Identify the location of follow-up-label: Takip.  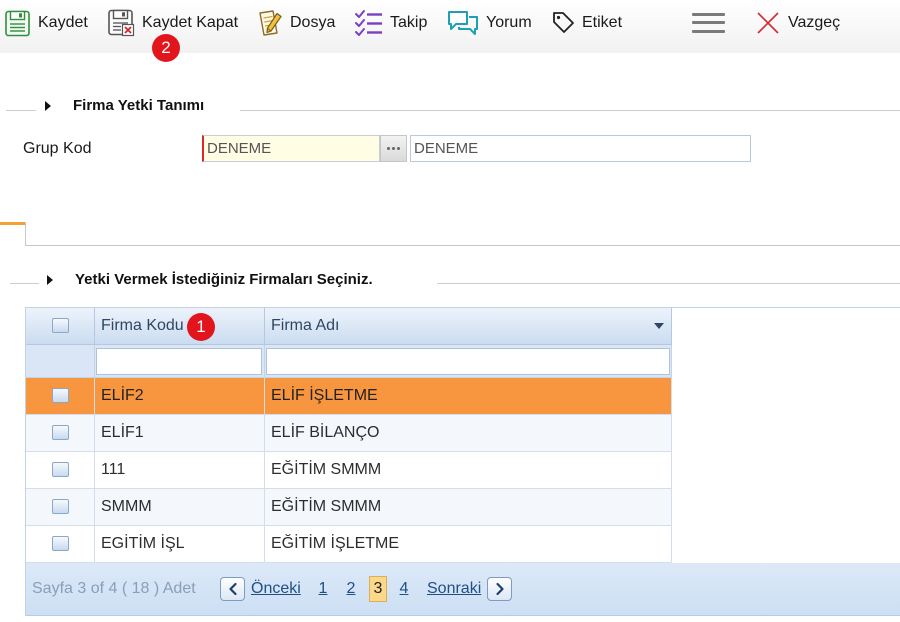
(409, 22).